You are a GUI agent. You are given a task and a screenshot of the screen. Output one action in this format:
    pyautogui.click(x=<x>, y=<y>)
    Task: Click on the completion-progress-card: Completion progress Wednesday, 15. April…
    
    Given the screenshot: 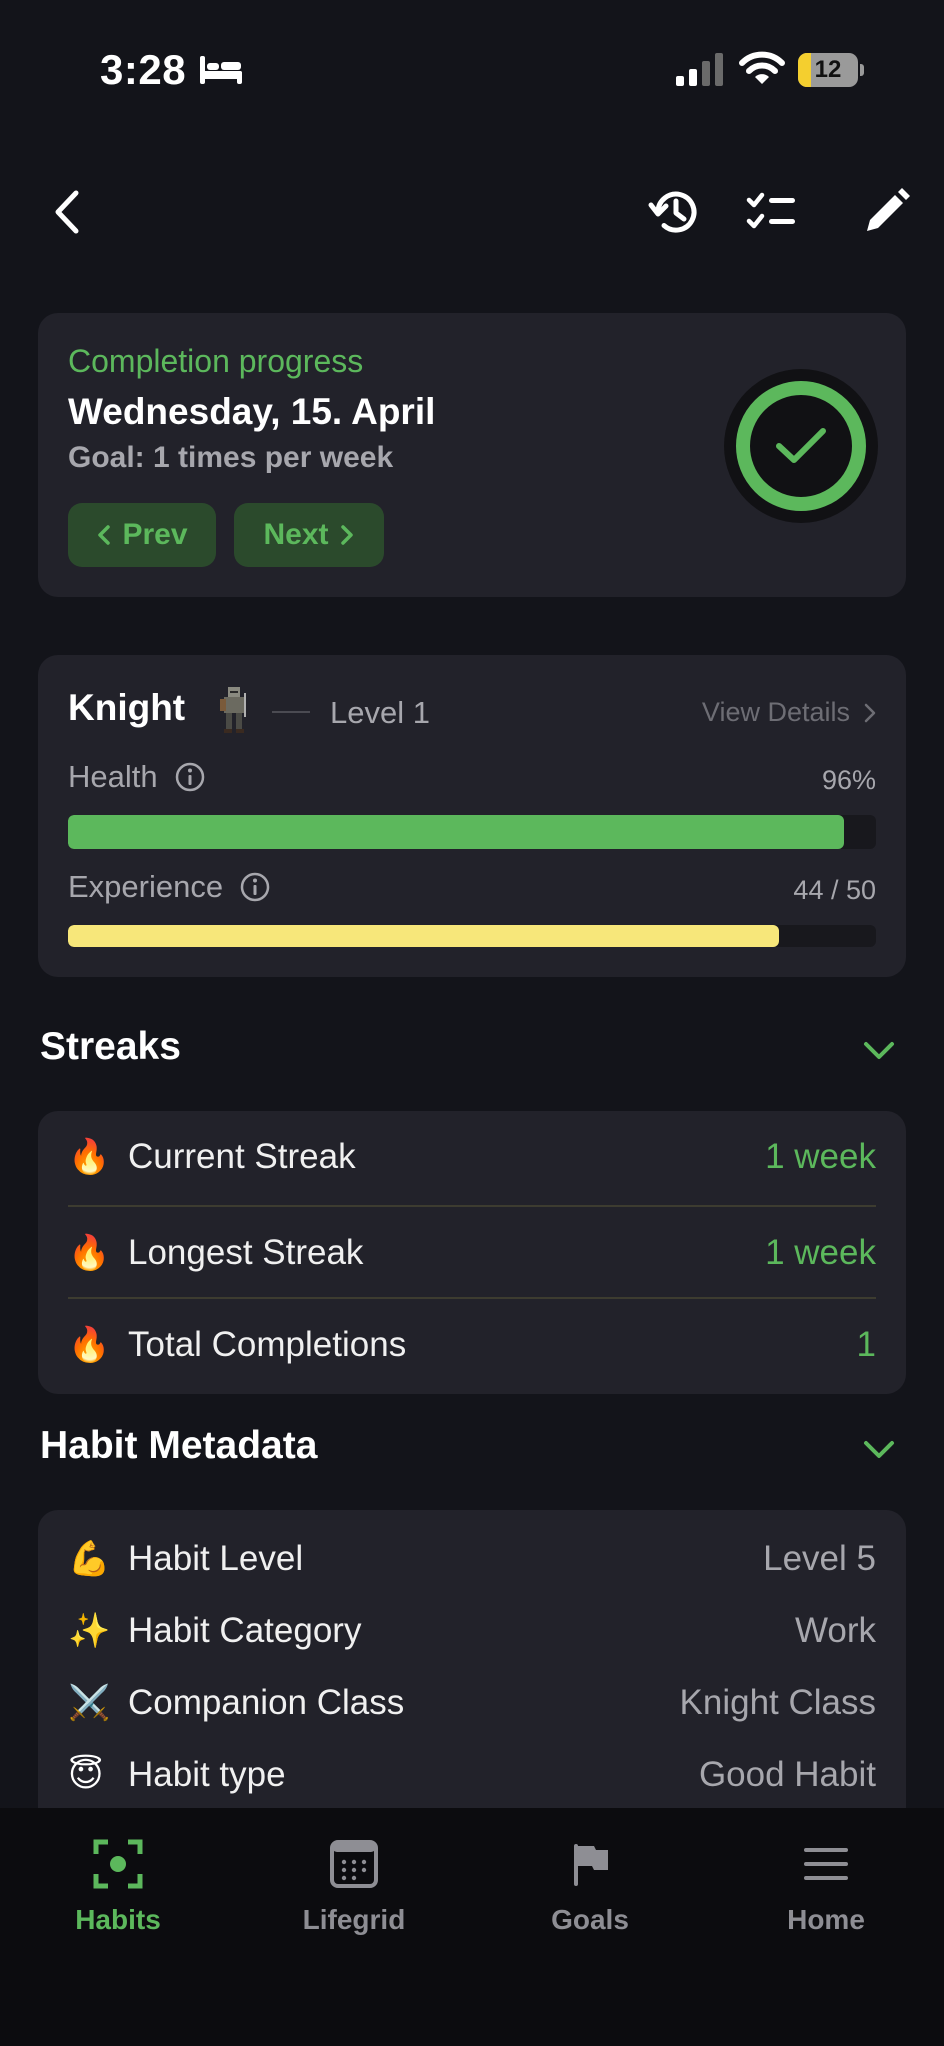 What is the action you would take?
    pyautogui.click(x=472, y=455)
    